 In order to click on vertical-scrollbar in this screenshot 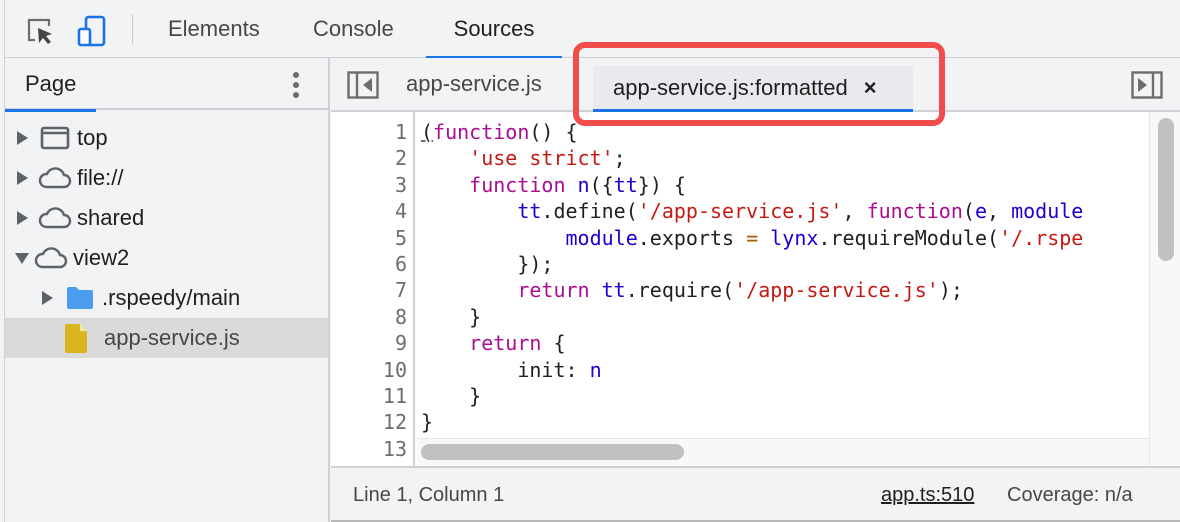, I will do `click(1164, 289)`.